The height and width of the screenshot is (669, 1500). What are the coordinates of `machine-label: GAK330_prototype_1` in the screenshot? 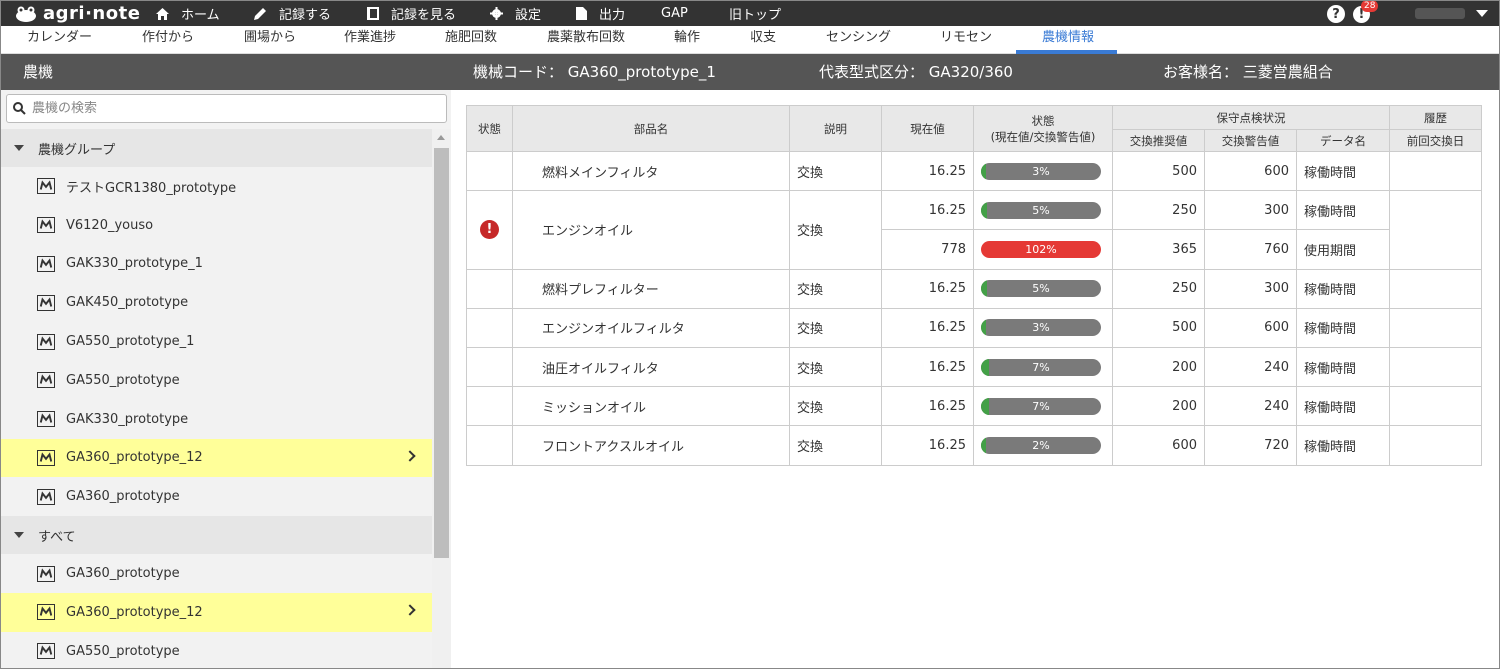 It's located at (134, 264).